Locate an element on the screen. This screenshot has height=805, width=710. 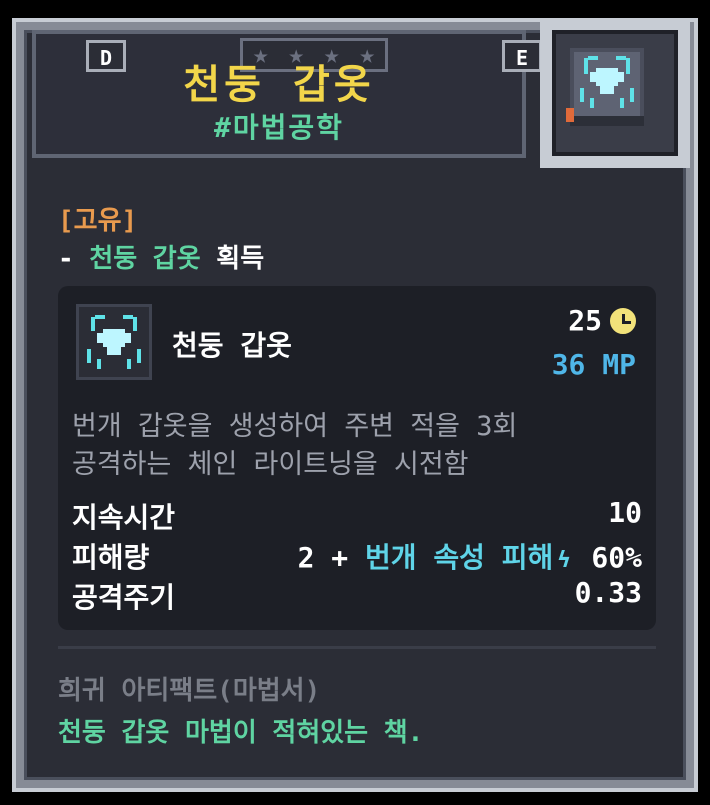
damage-type: 번개 속성 피해 is located at coordinates (459, 557).